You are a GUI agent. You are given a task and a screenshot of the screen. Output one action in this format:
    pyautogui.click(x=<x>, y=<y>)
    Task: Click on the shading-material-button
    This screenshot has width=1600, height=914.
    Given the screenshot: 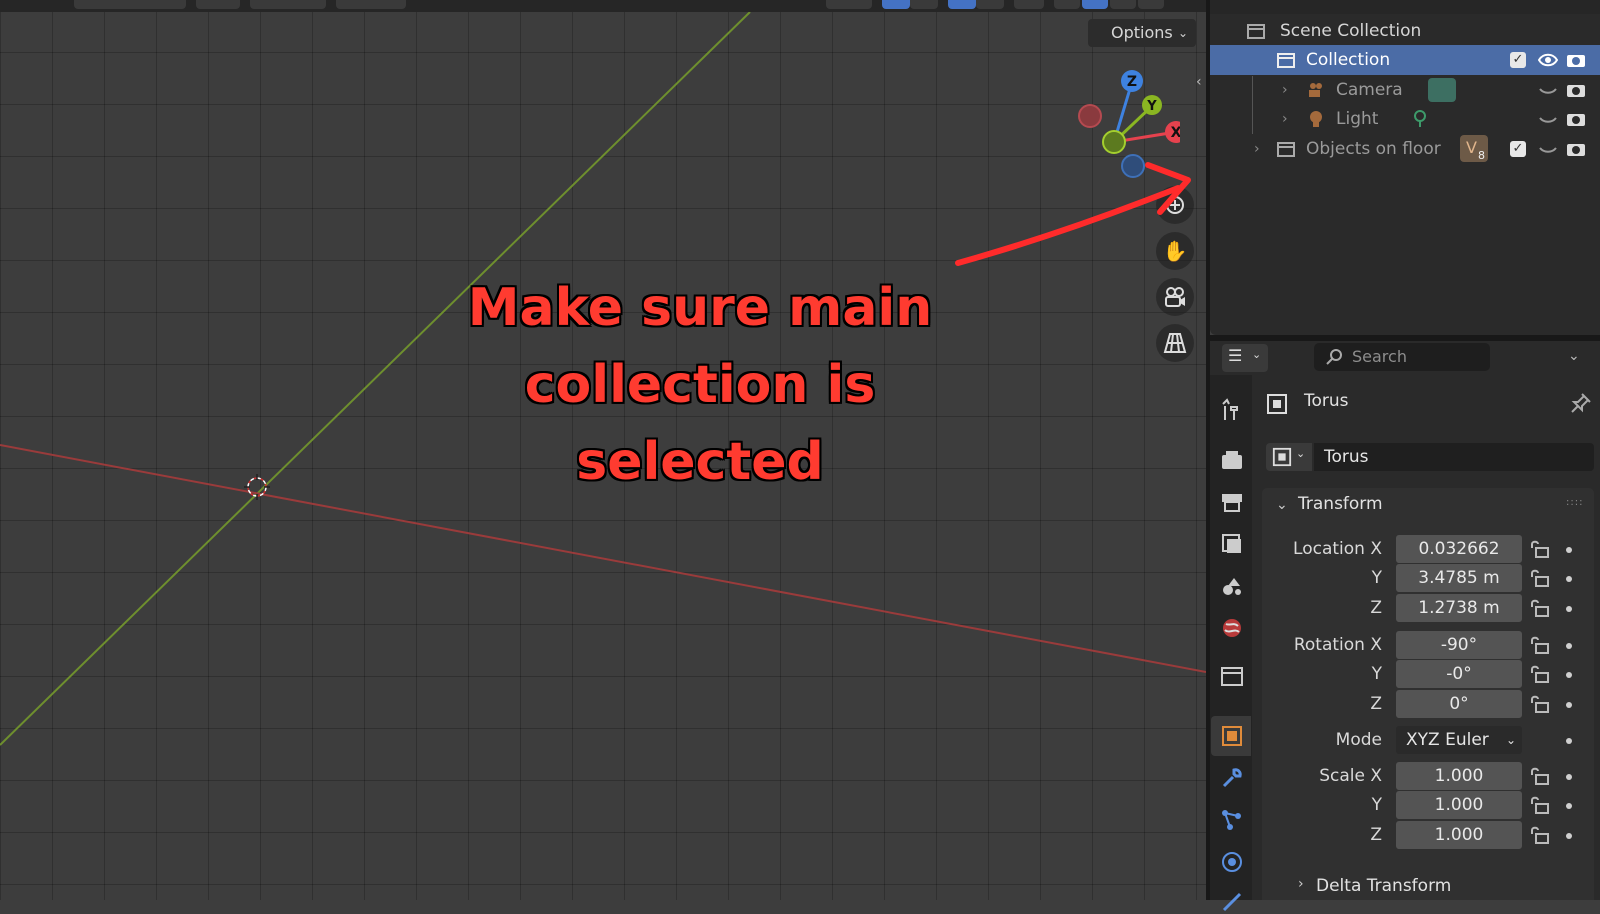 What is the action you would take?
    pyautogui.click(x=1123, y=4)
    